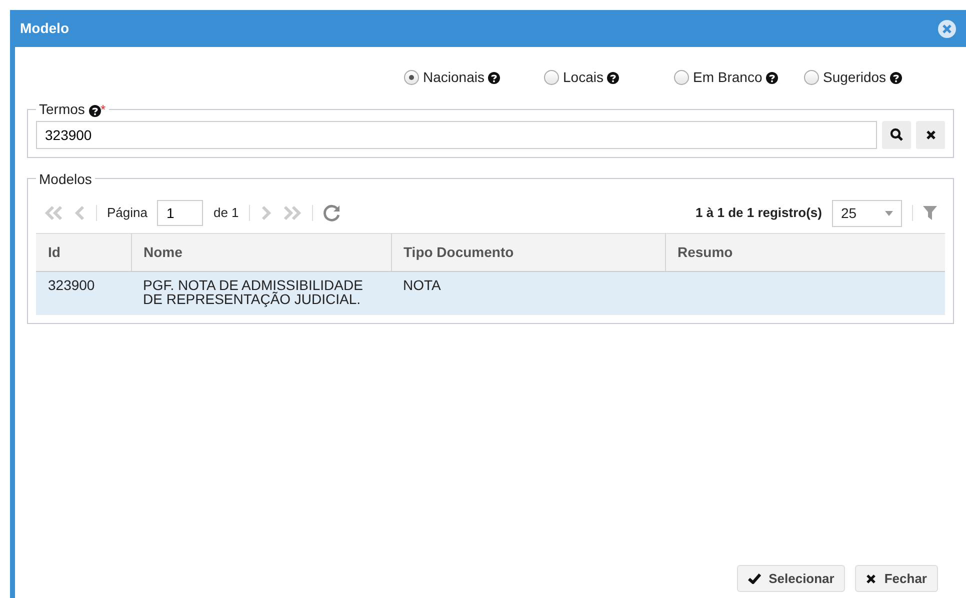 The width and height of the screenshot is (966, 598). I want to click on column-header: Resumo, so click(805, 252).